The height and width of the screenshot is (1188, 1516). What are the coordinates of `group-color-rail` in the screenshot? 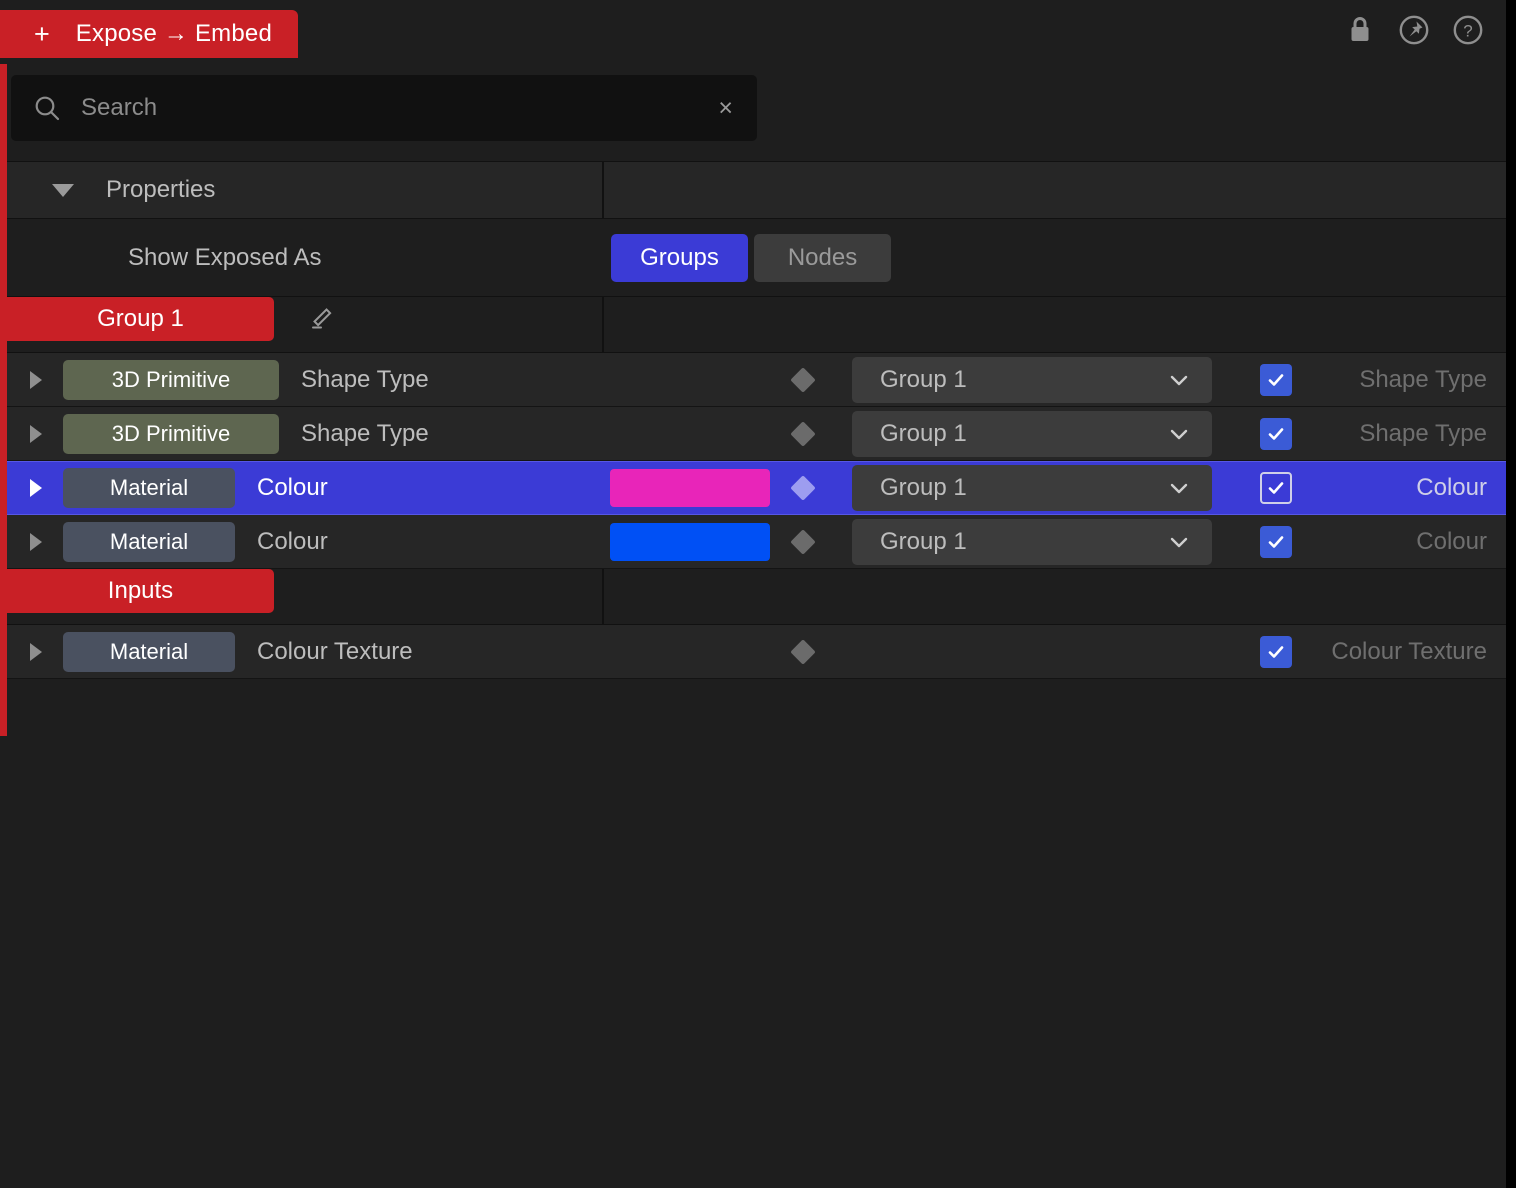 It's located at (3, 400).